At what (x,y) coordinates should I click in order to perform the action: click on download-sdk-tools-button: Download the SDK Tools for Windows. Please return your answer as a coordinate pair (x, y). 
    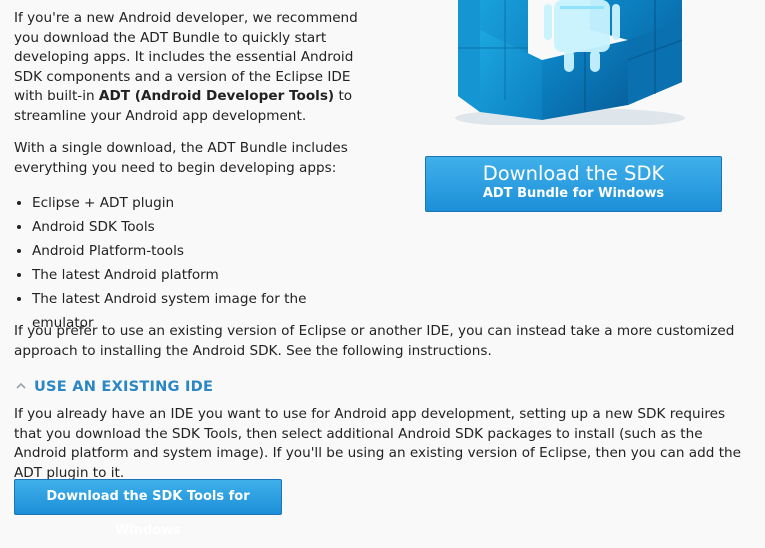
    Looking at the image, I should click on (148, 508).